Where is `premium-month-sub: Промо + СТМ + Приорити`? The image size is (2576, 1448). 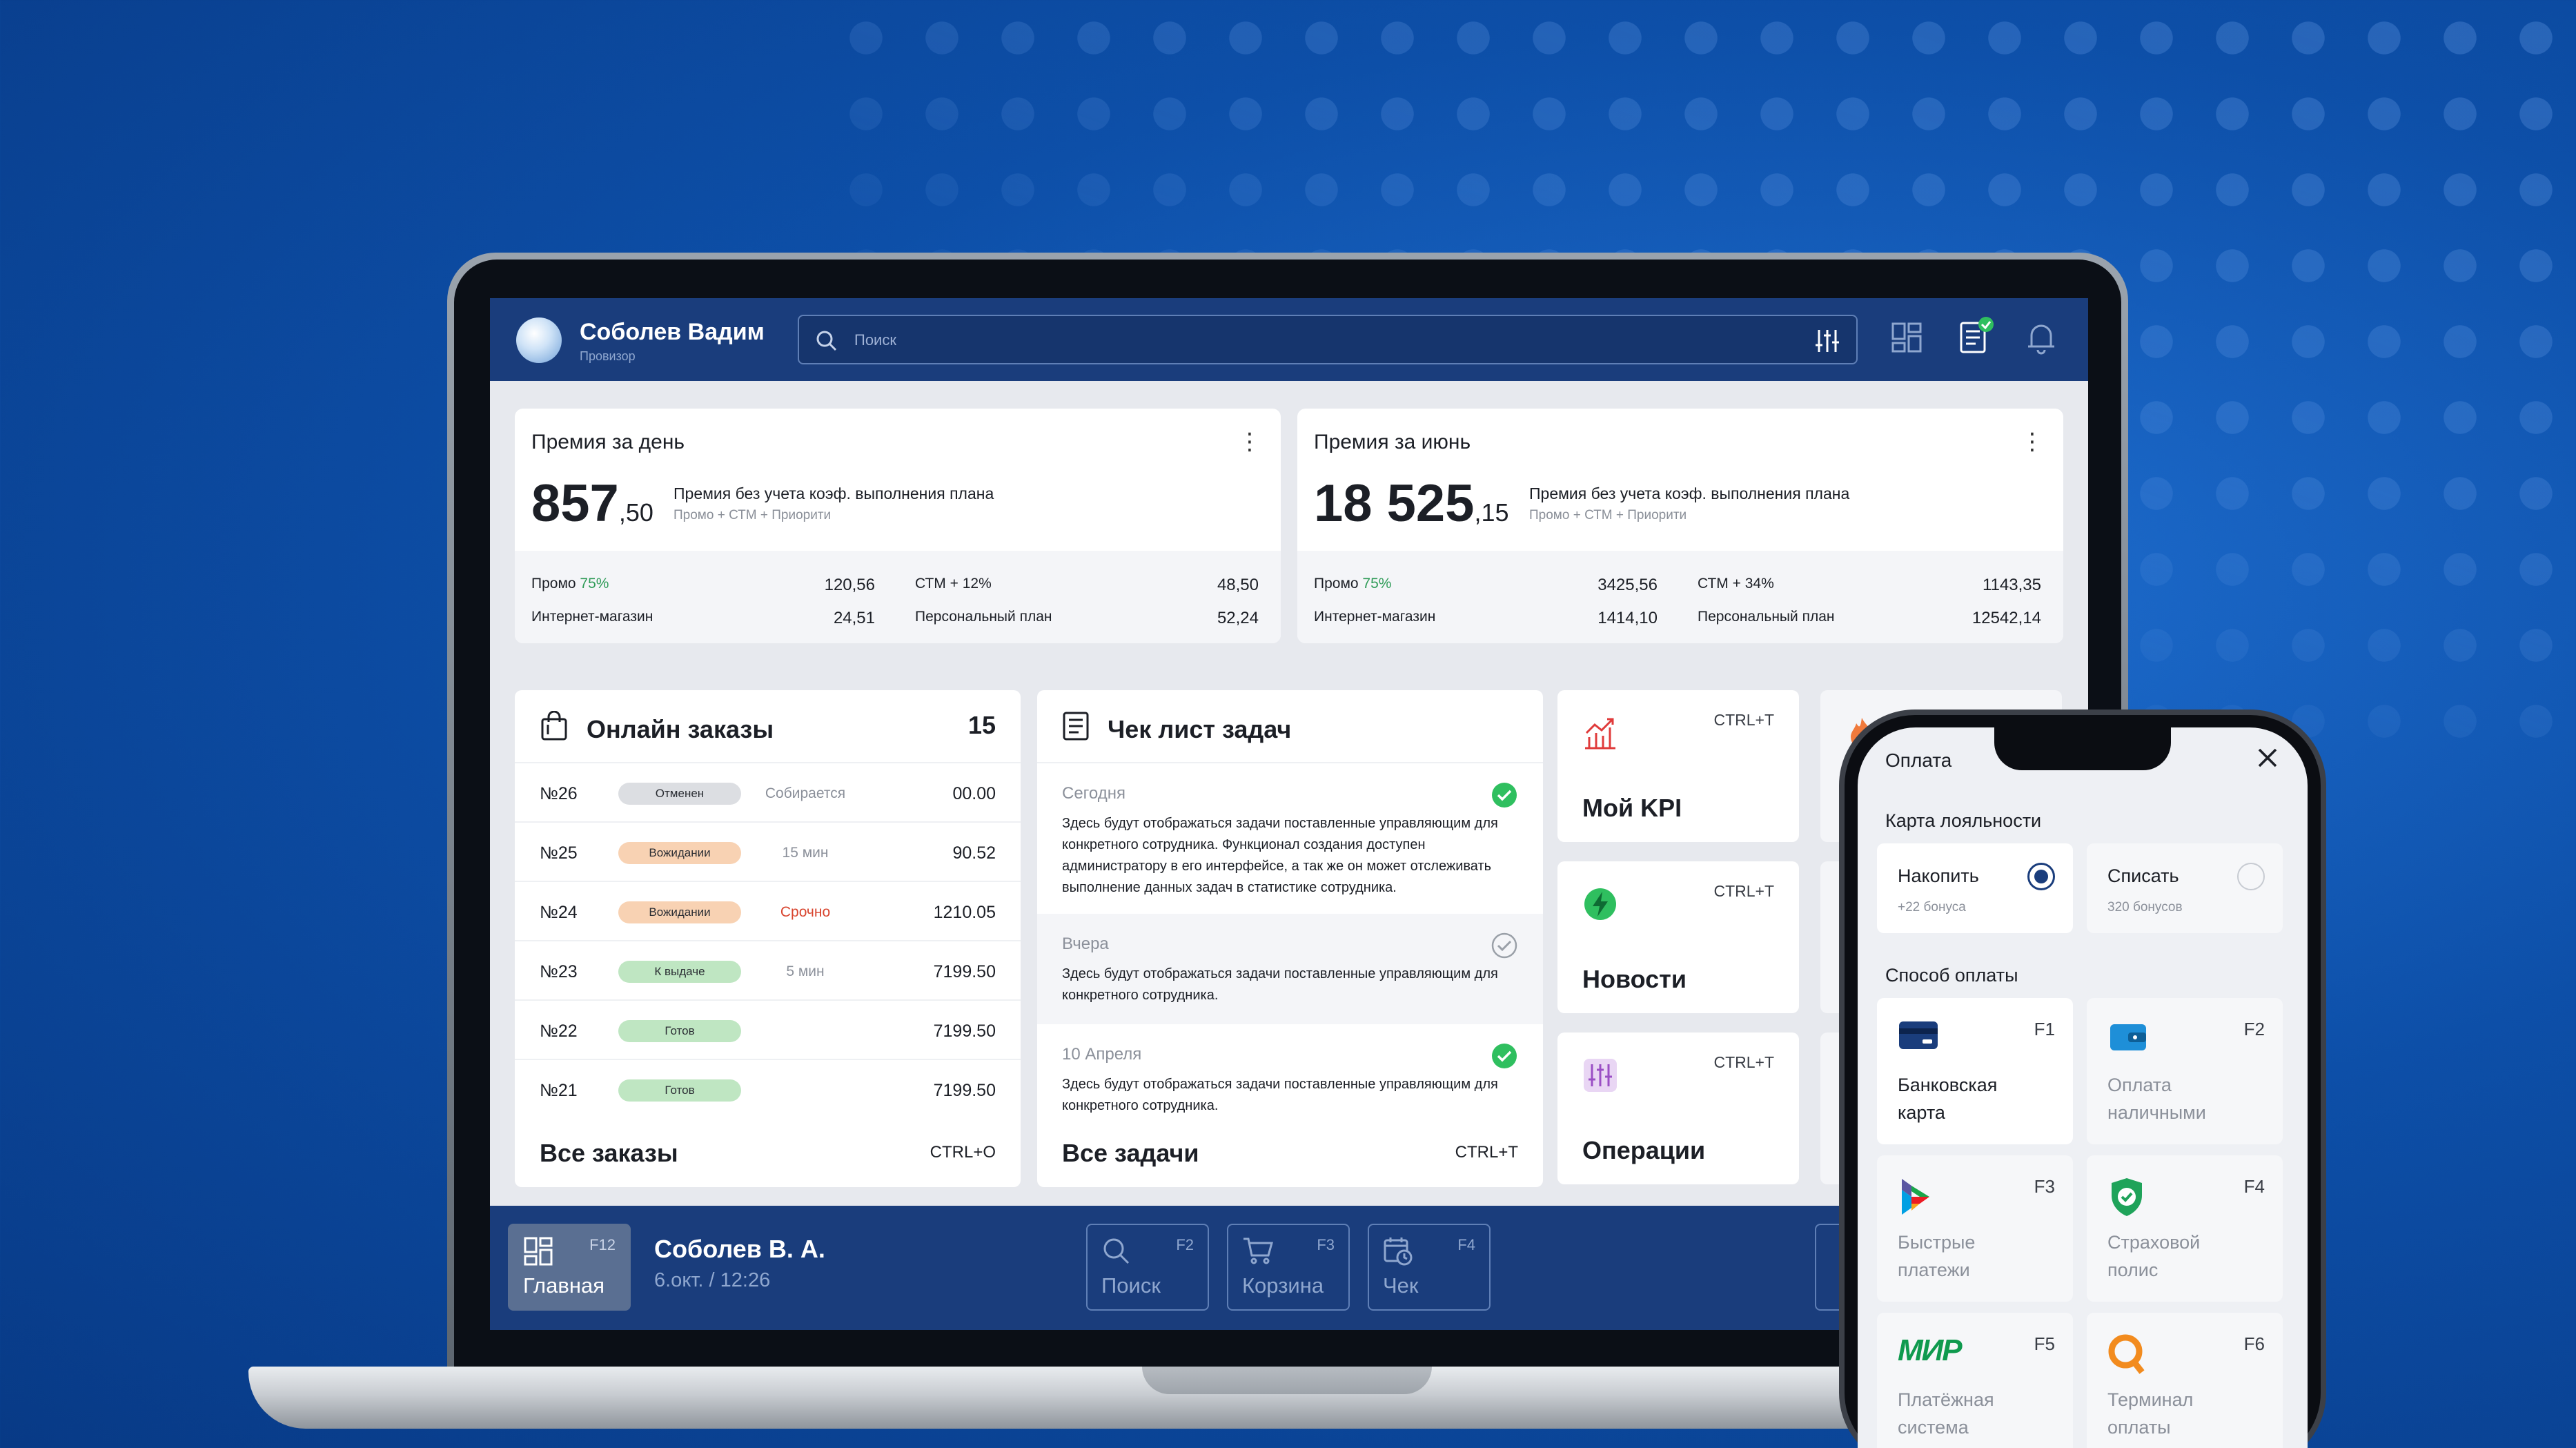 premium-month-sub: Промо + СТМ + Приорити is located at coordinates (1608, 515).